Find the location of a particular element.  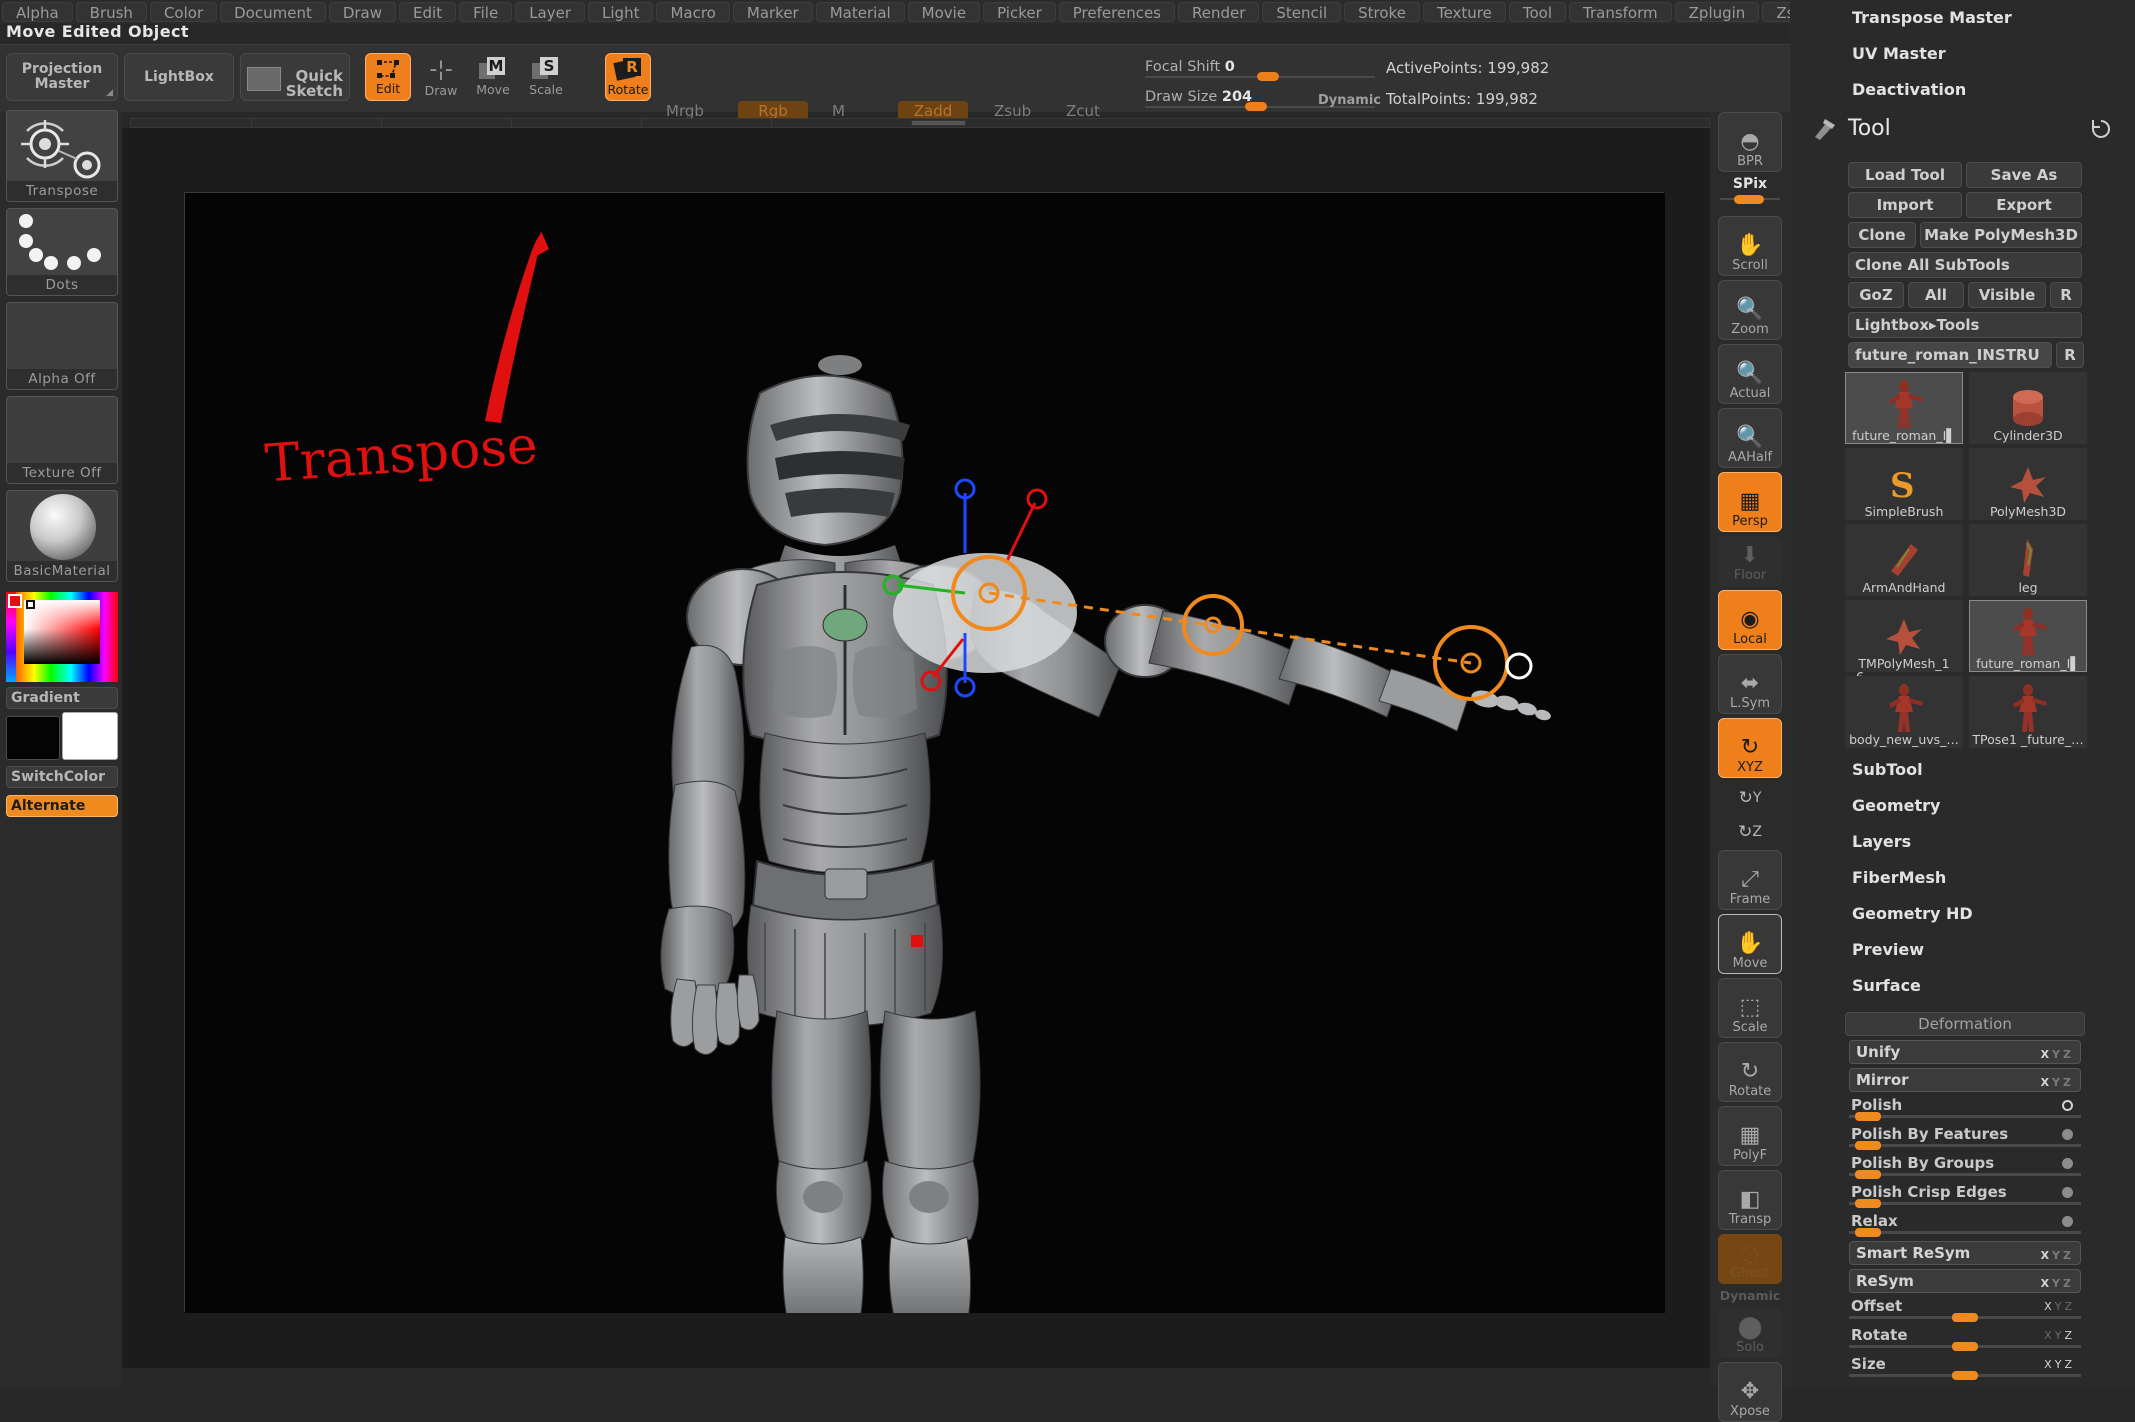

rightbar-item-floor: ⬇ Floor is located at coordinates (1750, 561).